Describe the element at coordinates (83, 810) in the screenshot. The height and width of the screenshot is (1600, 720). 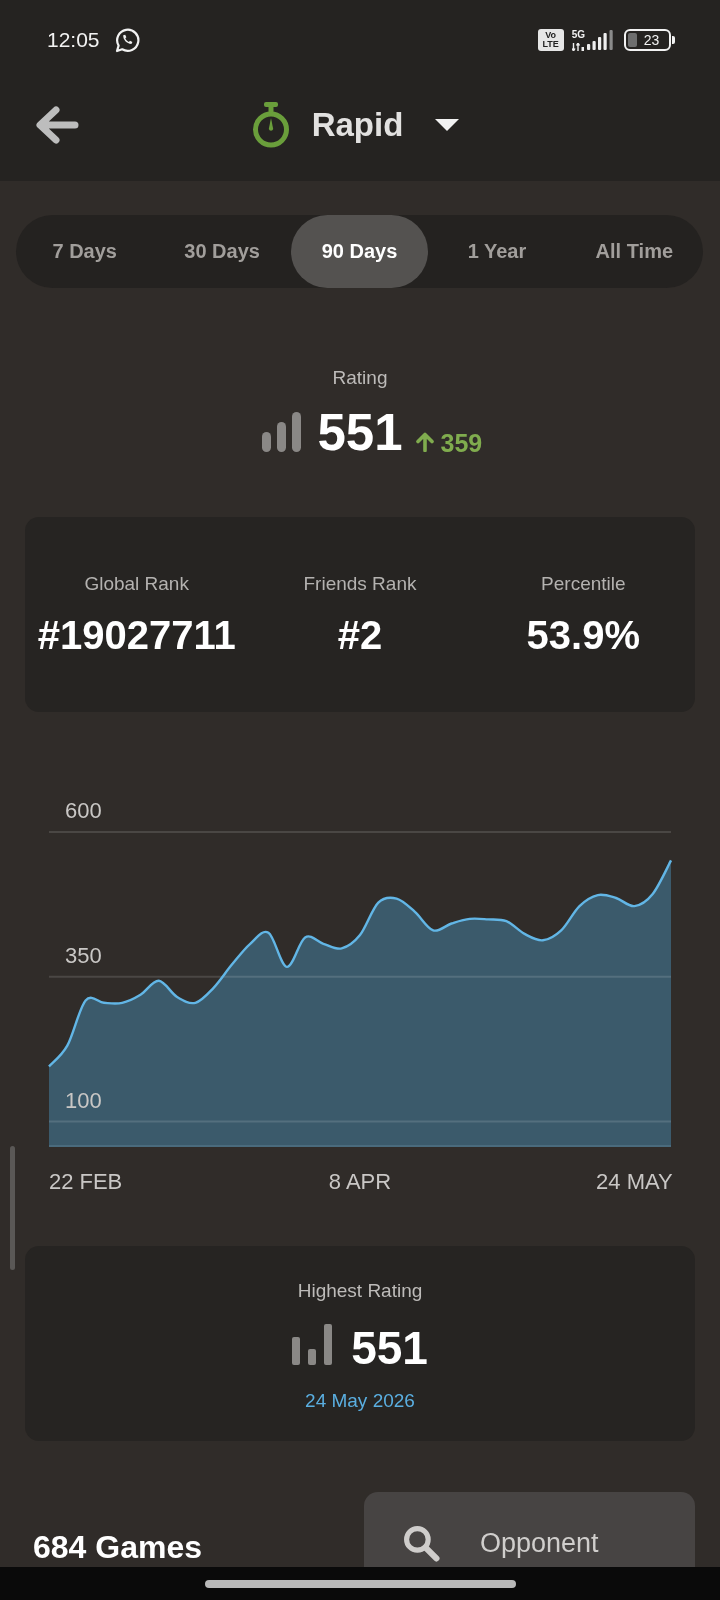
I see `axis-label: 600` at that location.